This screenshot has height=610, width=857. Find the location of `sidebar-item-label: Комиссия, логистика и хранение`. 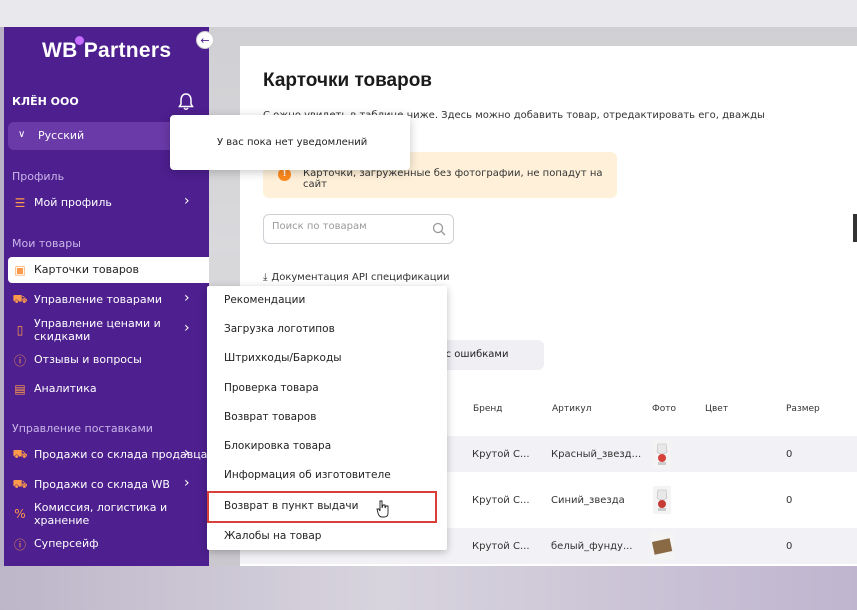

sidebar-item-label: Комиссия, логистика и хранение is located at coordinates (101, 514).